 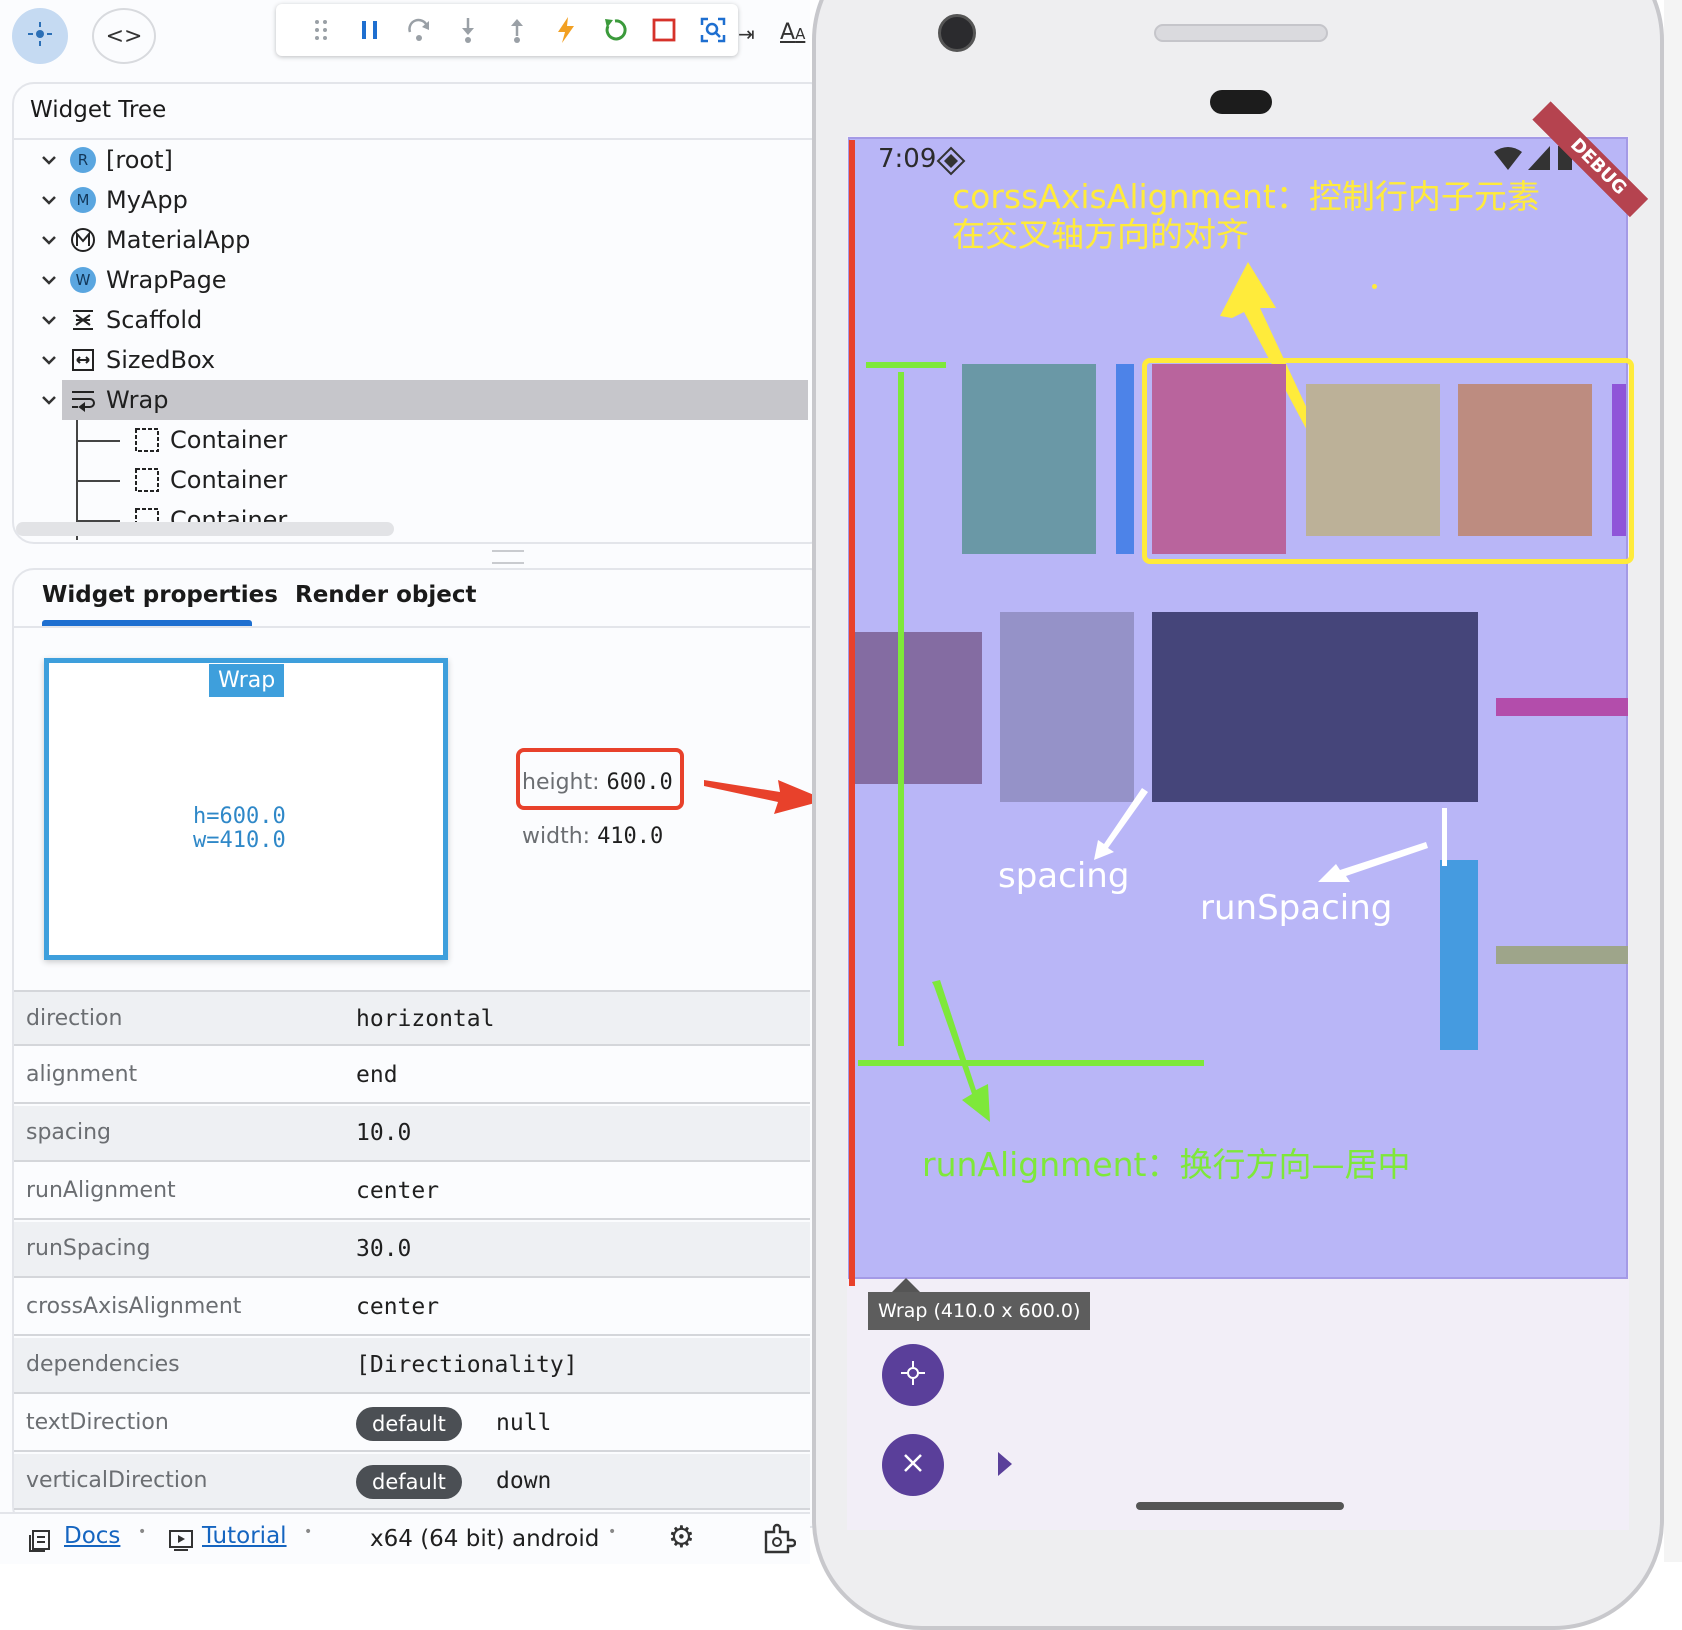 I want to click on height-value: 600.0, so click(x=639, y=782).